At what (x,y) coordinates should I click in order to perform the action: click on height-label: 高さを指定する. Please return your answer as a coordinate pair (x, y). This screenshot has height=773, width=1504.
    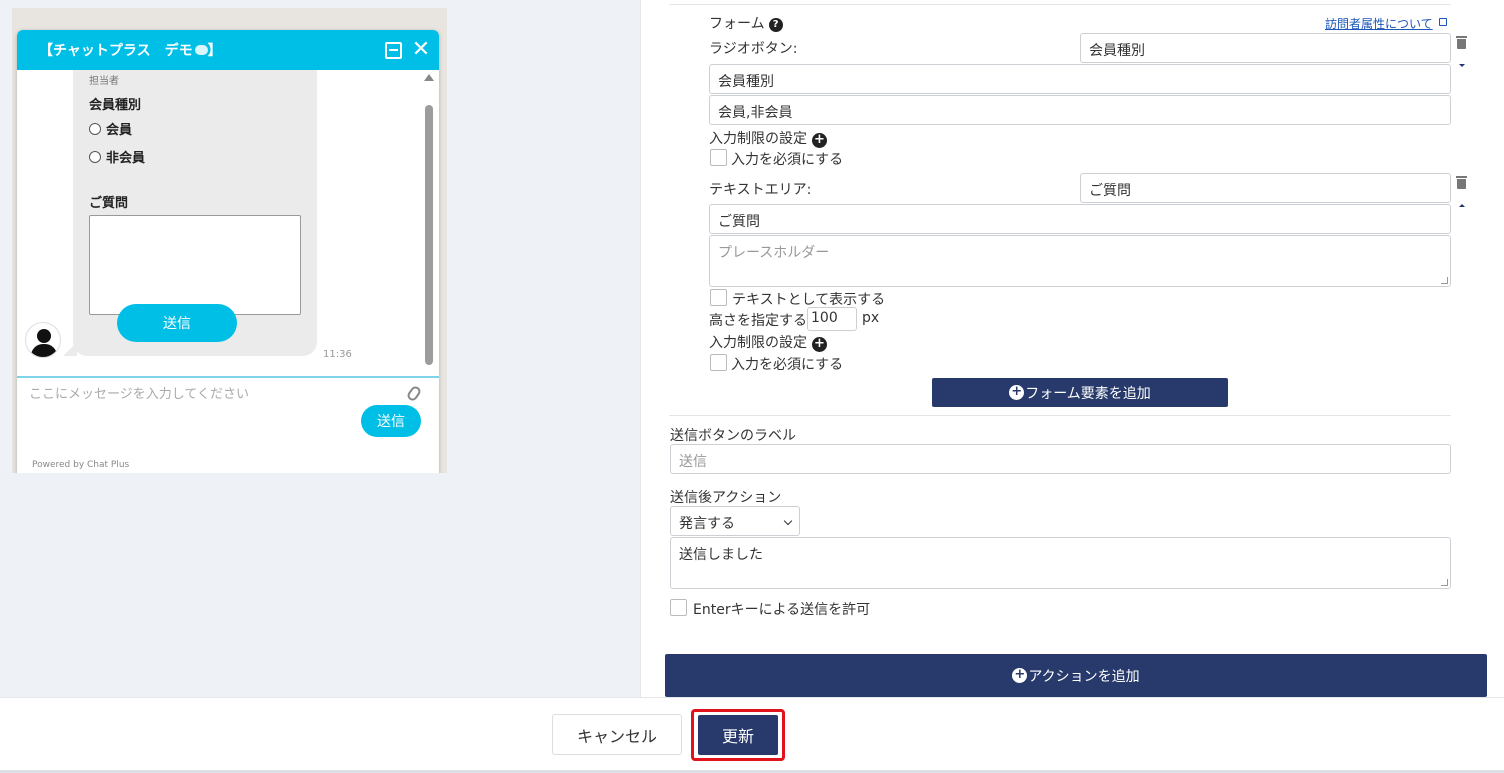
    Looking at the image, I should click on (758, 321).